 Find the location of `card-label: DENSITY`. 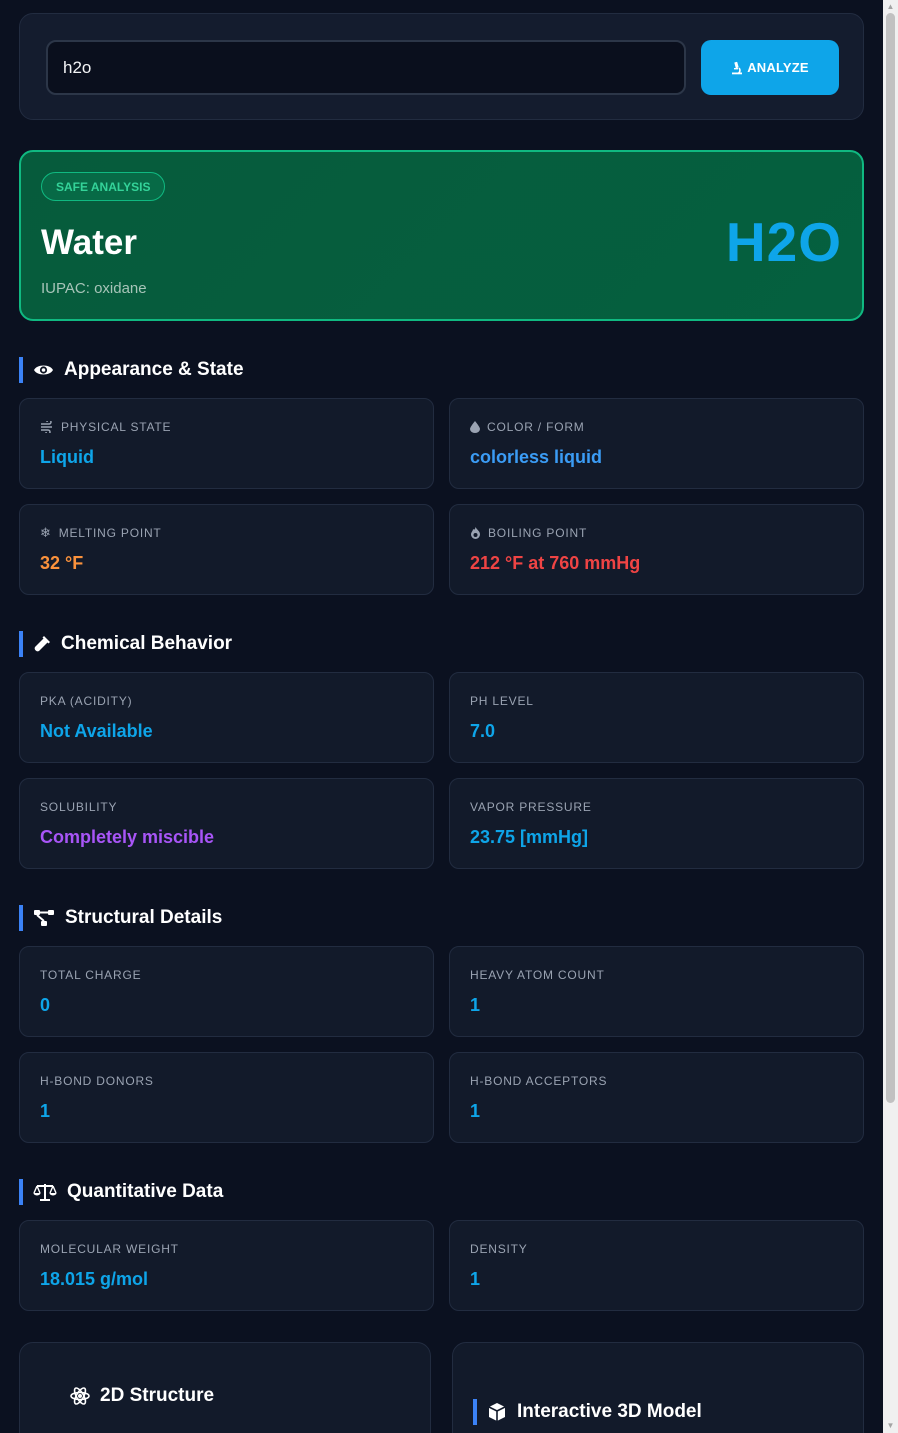

card-label: DENSITY is located at coordinates (499, 1249).